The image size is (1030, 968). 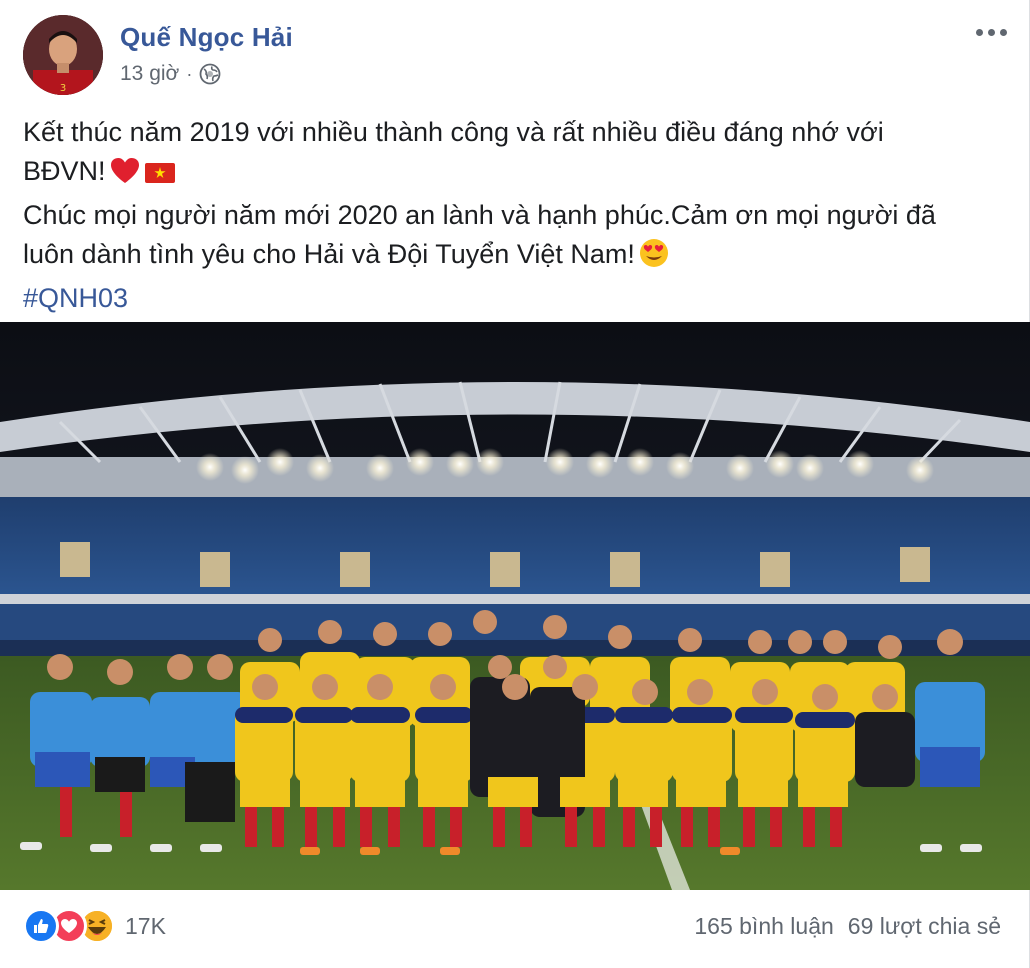 What do you see at coordinates (924, 926) in the screenshot?
I see `shares-count-link: 69 lượt chia sẻ` at bounding box center [924, 926].